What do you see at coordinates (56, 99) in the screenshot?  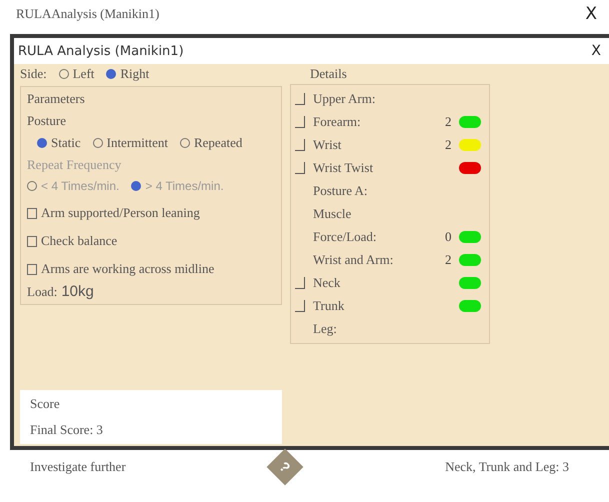 I see `panel-title: Parameters` at bounding box center [56, 99].